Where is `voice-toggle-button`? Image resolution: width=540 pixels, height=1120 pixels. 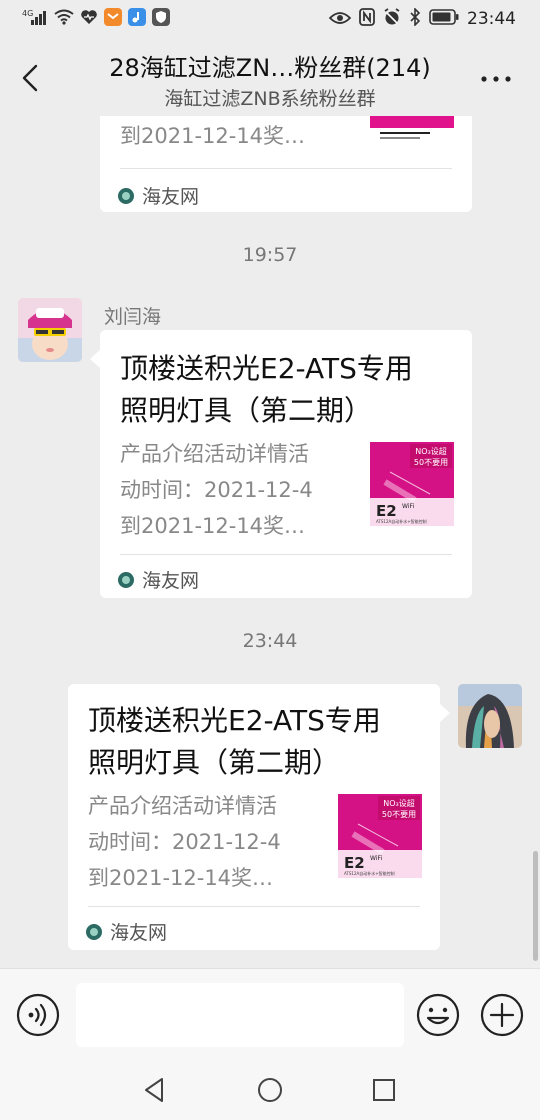 voice-toggle-button is located at coordinates (38, 1015).